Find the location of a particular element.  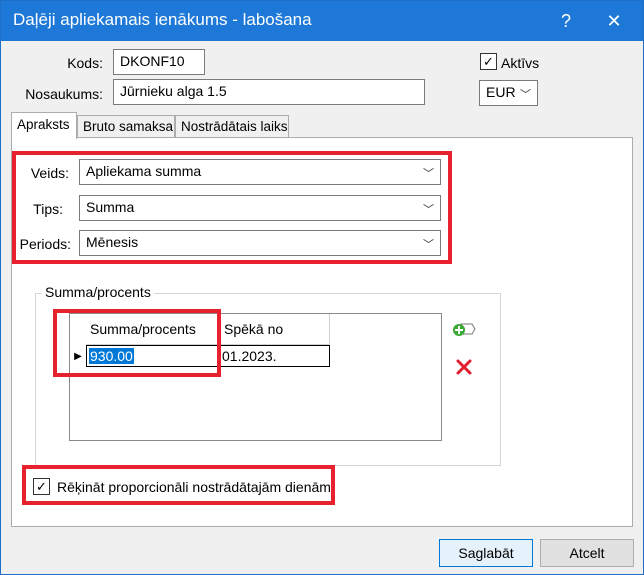

aktivs-checkbox: ✓ is located at coordinates (488, 61).